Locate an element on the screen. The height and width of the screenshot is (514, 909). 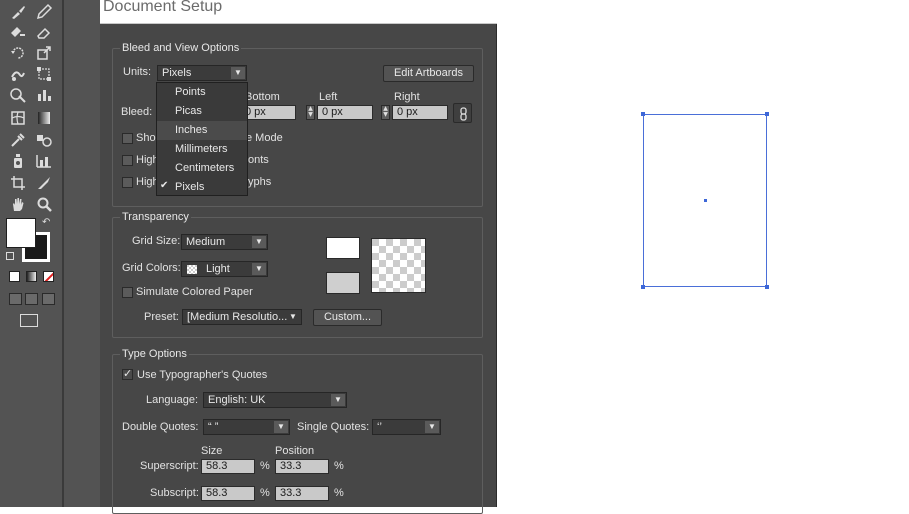
units-menu-item-points: Points is located at coordinates (202, 92).